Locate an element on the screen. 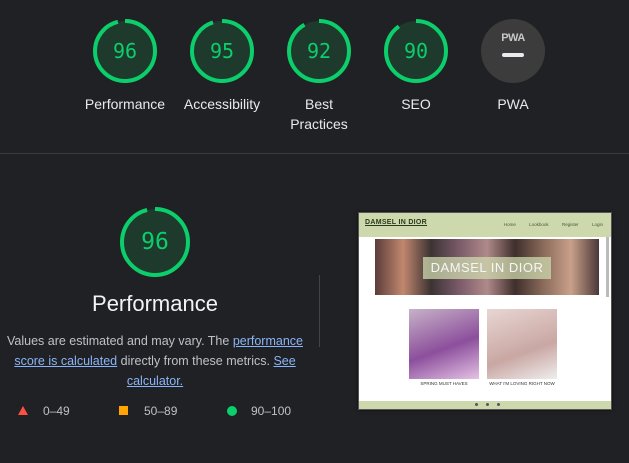 This screenshot has height=463, width=629. gauge-score: 90 is located at coordinates (416, 51).